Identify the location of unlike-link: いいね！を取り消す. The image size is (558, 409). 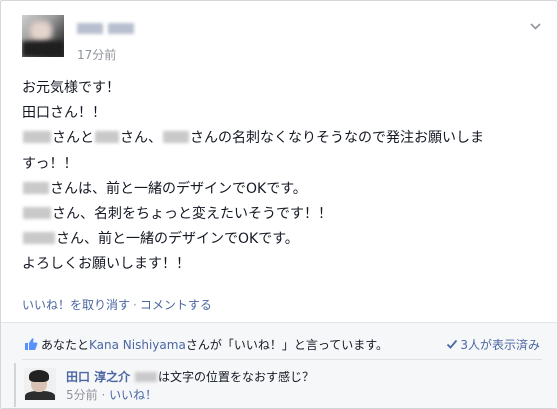
(76, 305).